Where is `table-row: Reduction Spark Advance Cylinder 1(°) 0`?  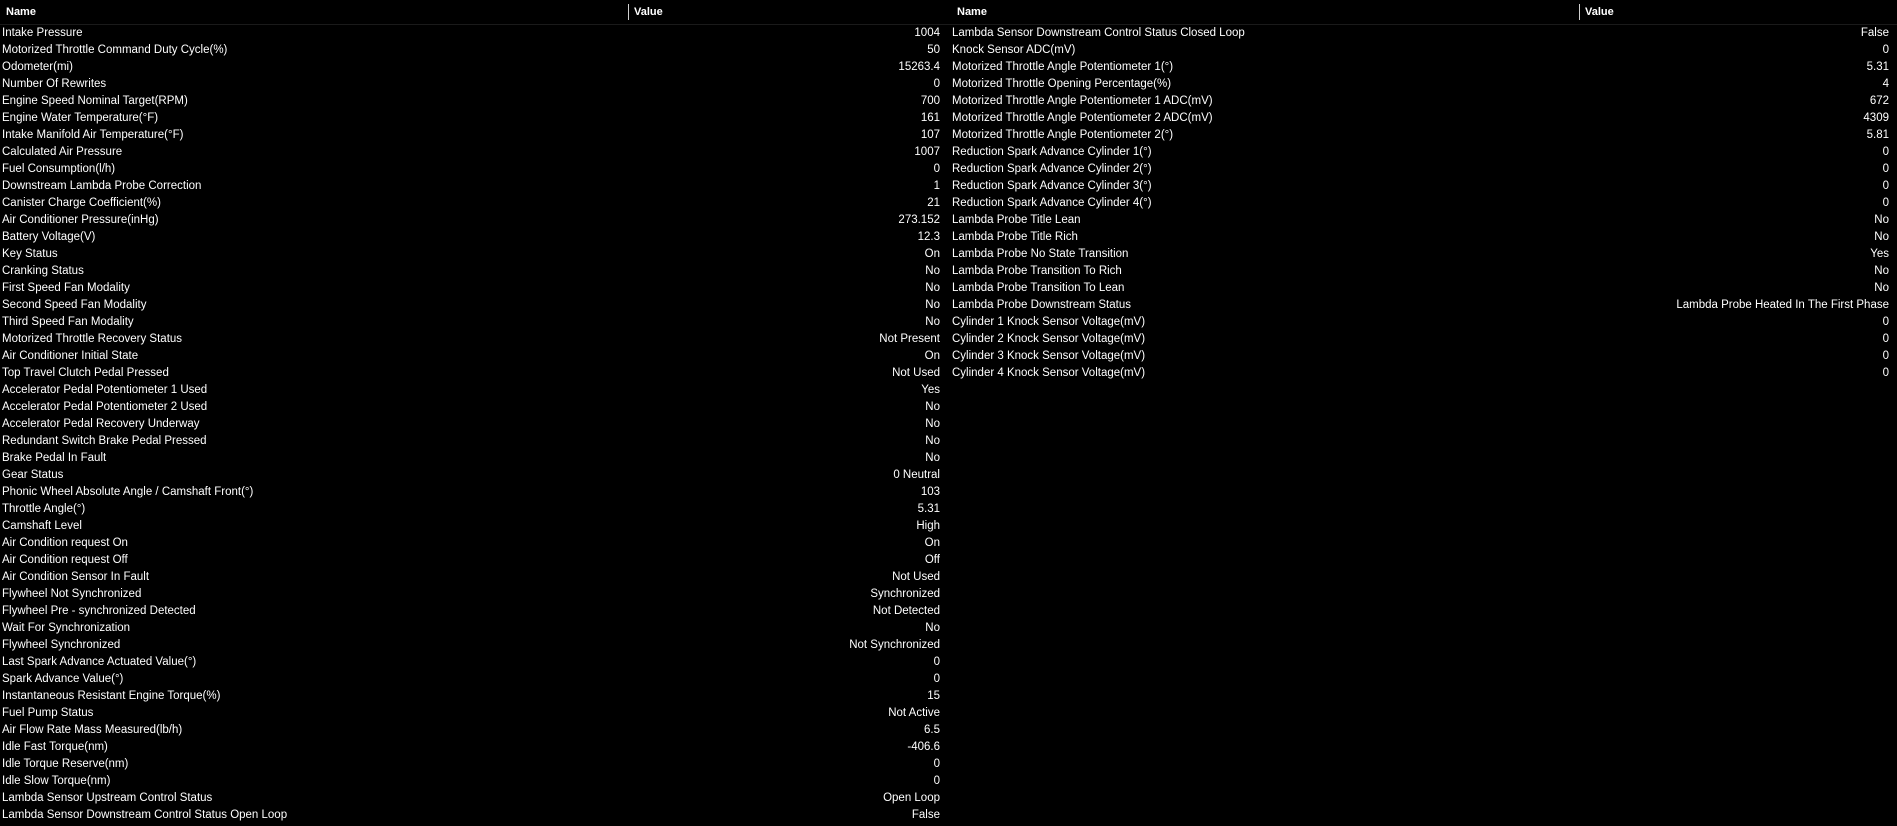
table-row: Reduction Spark Advance Cylinder 1(°) 0 is located at coordinates (1424, 152).